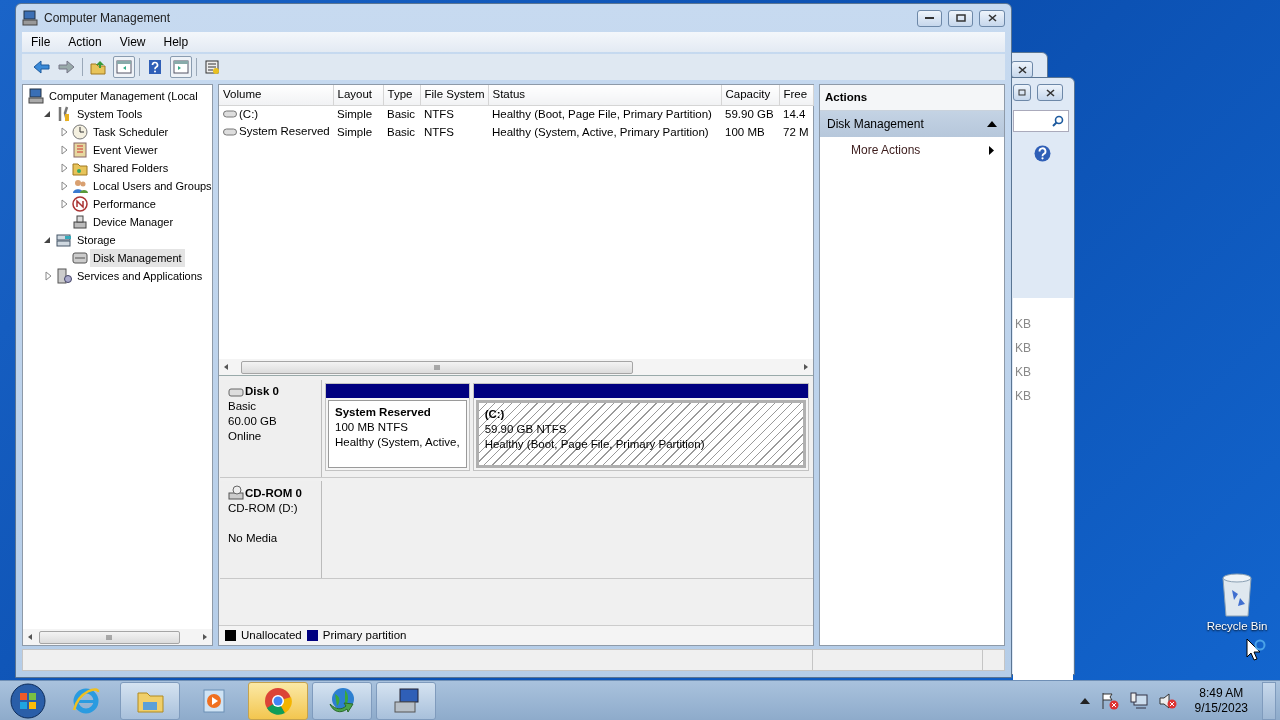 This screenshot has width=1280, height=720. What do you see at coordinates (96, 240) in the screenshot?
I see `tree-item: Storage` at bounding box center [96, 240].